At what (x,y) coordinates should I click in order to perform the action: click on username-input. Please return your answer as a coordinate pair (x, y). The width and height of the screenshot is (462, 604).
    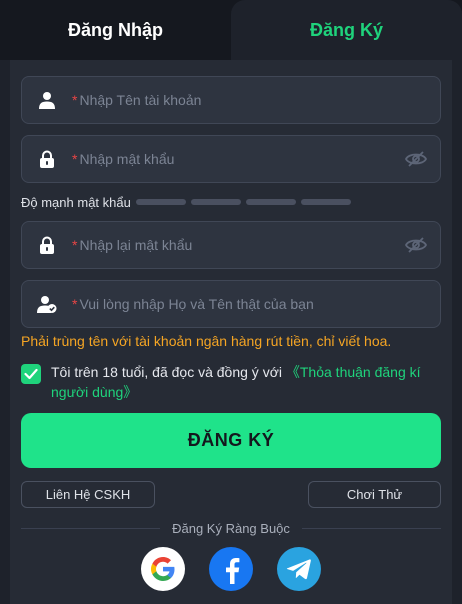
    Looking at the image, I should click on (259, 100).